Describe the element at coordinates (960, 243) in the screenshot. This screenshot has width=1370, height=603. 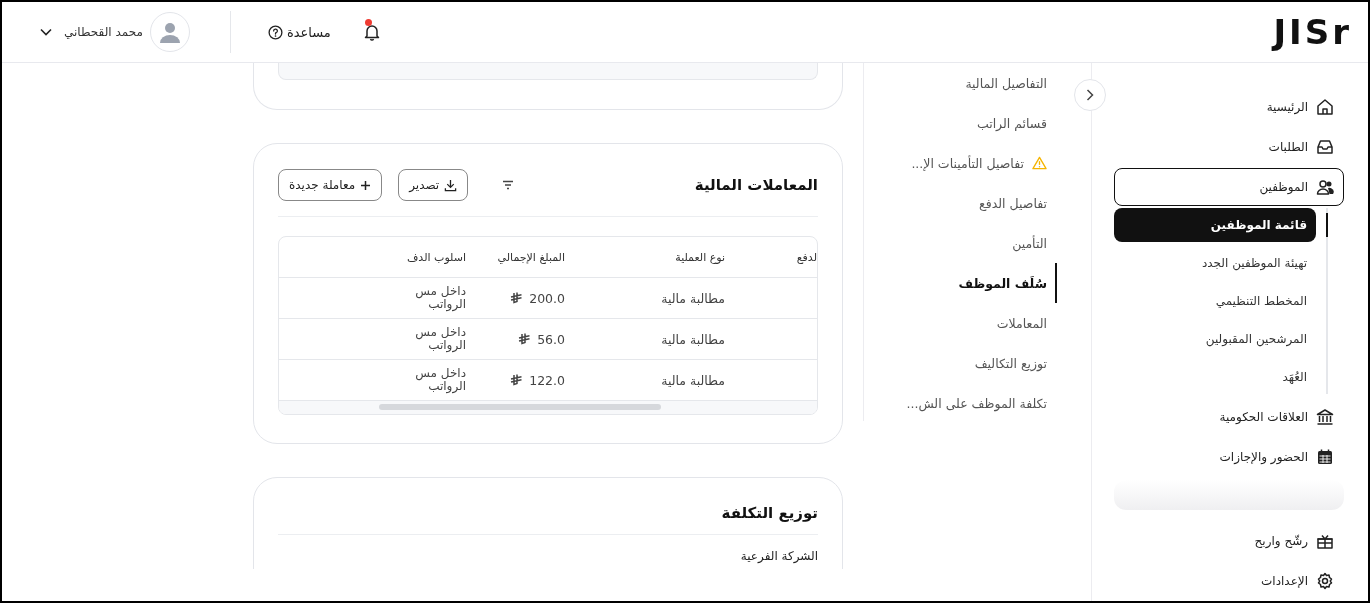
I see `section-link: التأمين` at that location.